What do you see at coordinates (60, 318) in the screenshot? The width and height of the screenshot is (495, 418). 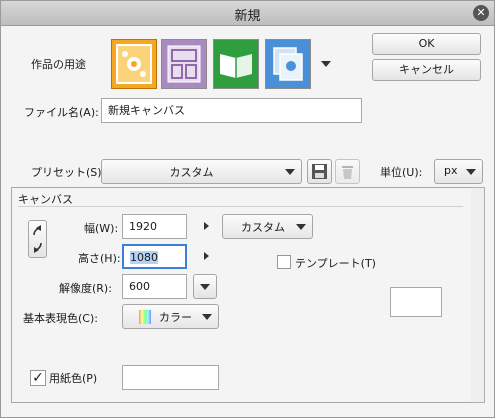 I see `color-mode-label: 基本表現色(C):` at bounding box center [60, 318].